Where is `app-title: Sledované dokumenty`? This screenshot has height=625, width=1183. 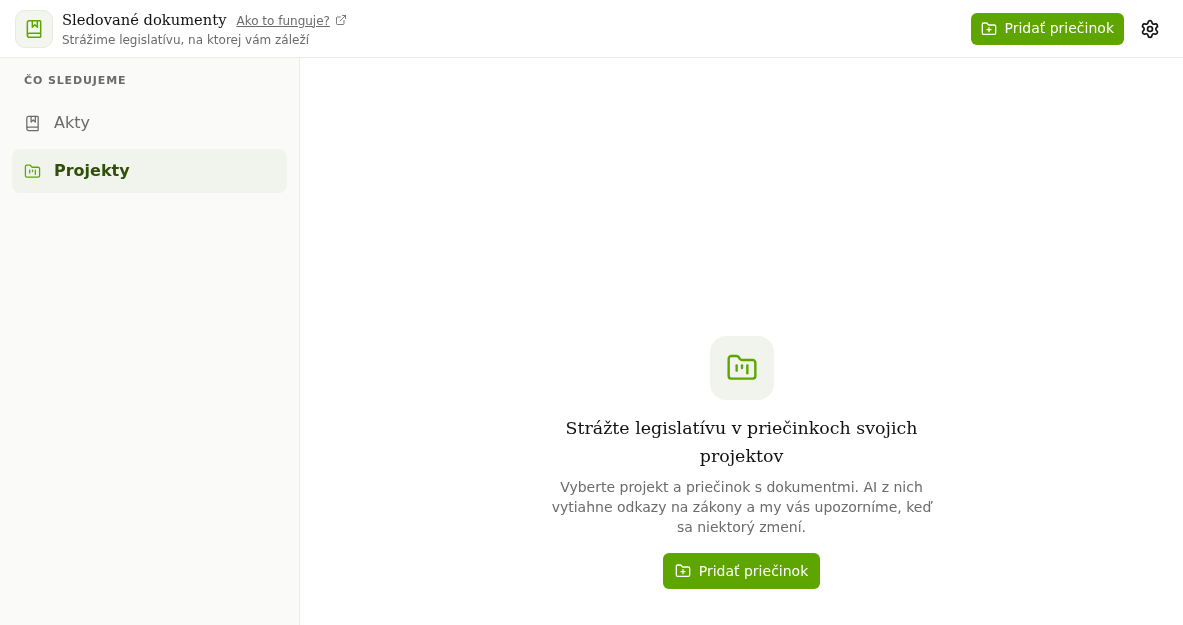
app-title: Sledované dokumenty is located at coordinates (144, 19).